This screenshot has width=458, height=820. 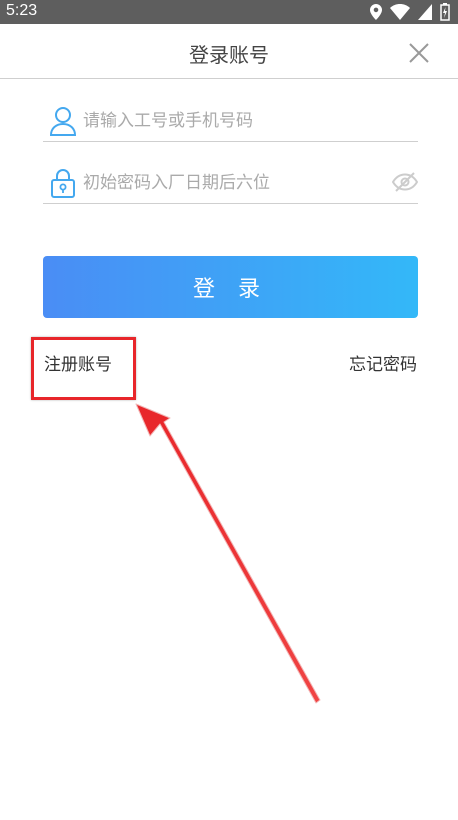 What do you see at coordinates (230, 287) in the screenshot?
I see `login-button: 登 录` at bounding box center [230, 287].